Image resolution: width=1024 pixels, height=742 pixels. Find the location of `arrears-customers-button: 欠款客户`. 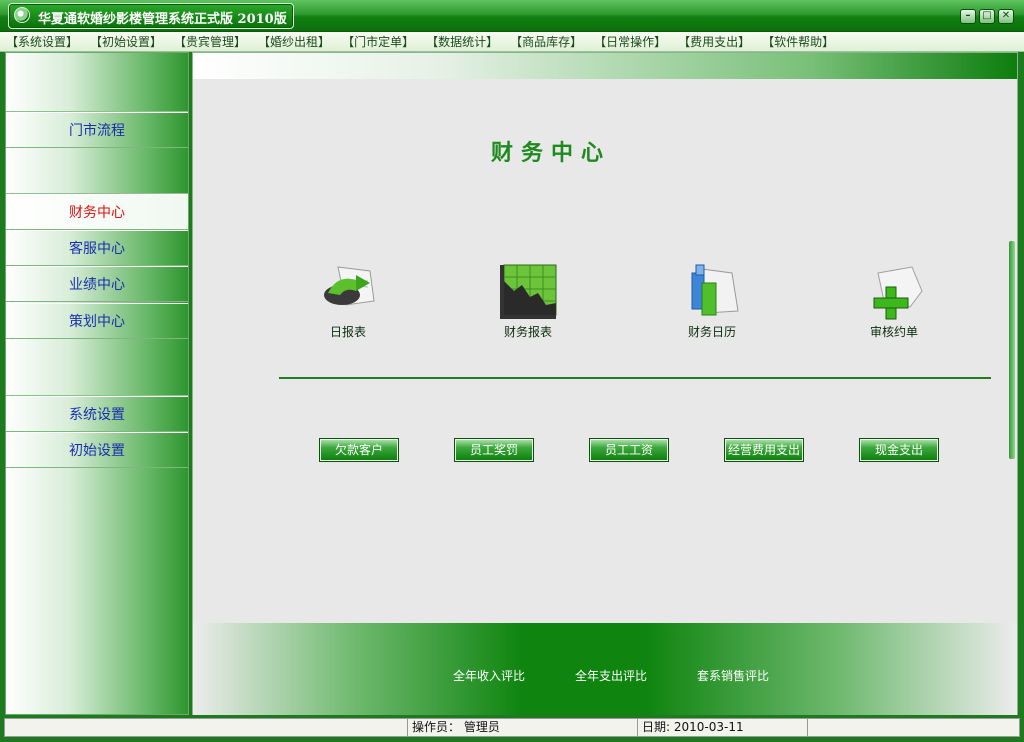

arrears-customers-button: 欠款客户 is located at coordinates (359, 450).